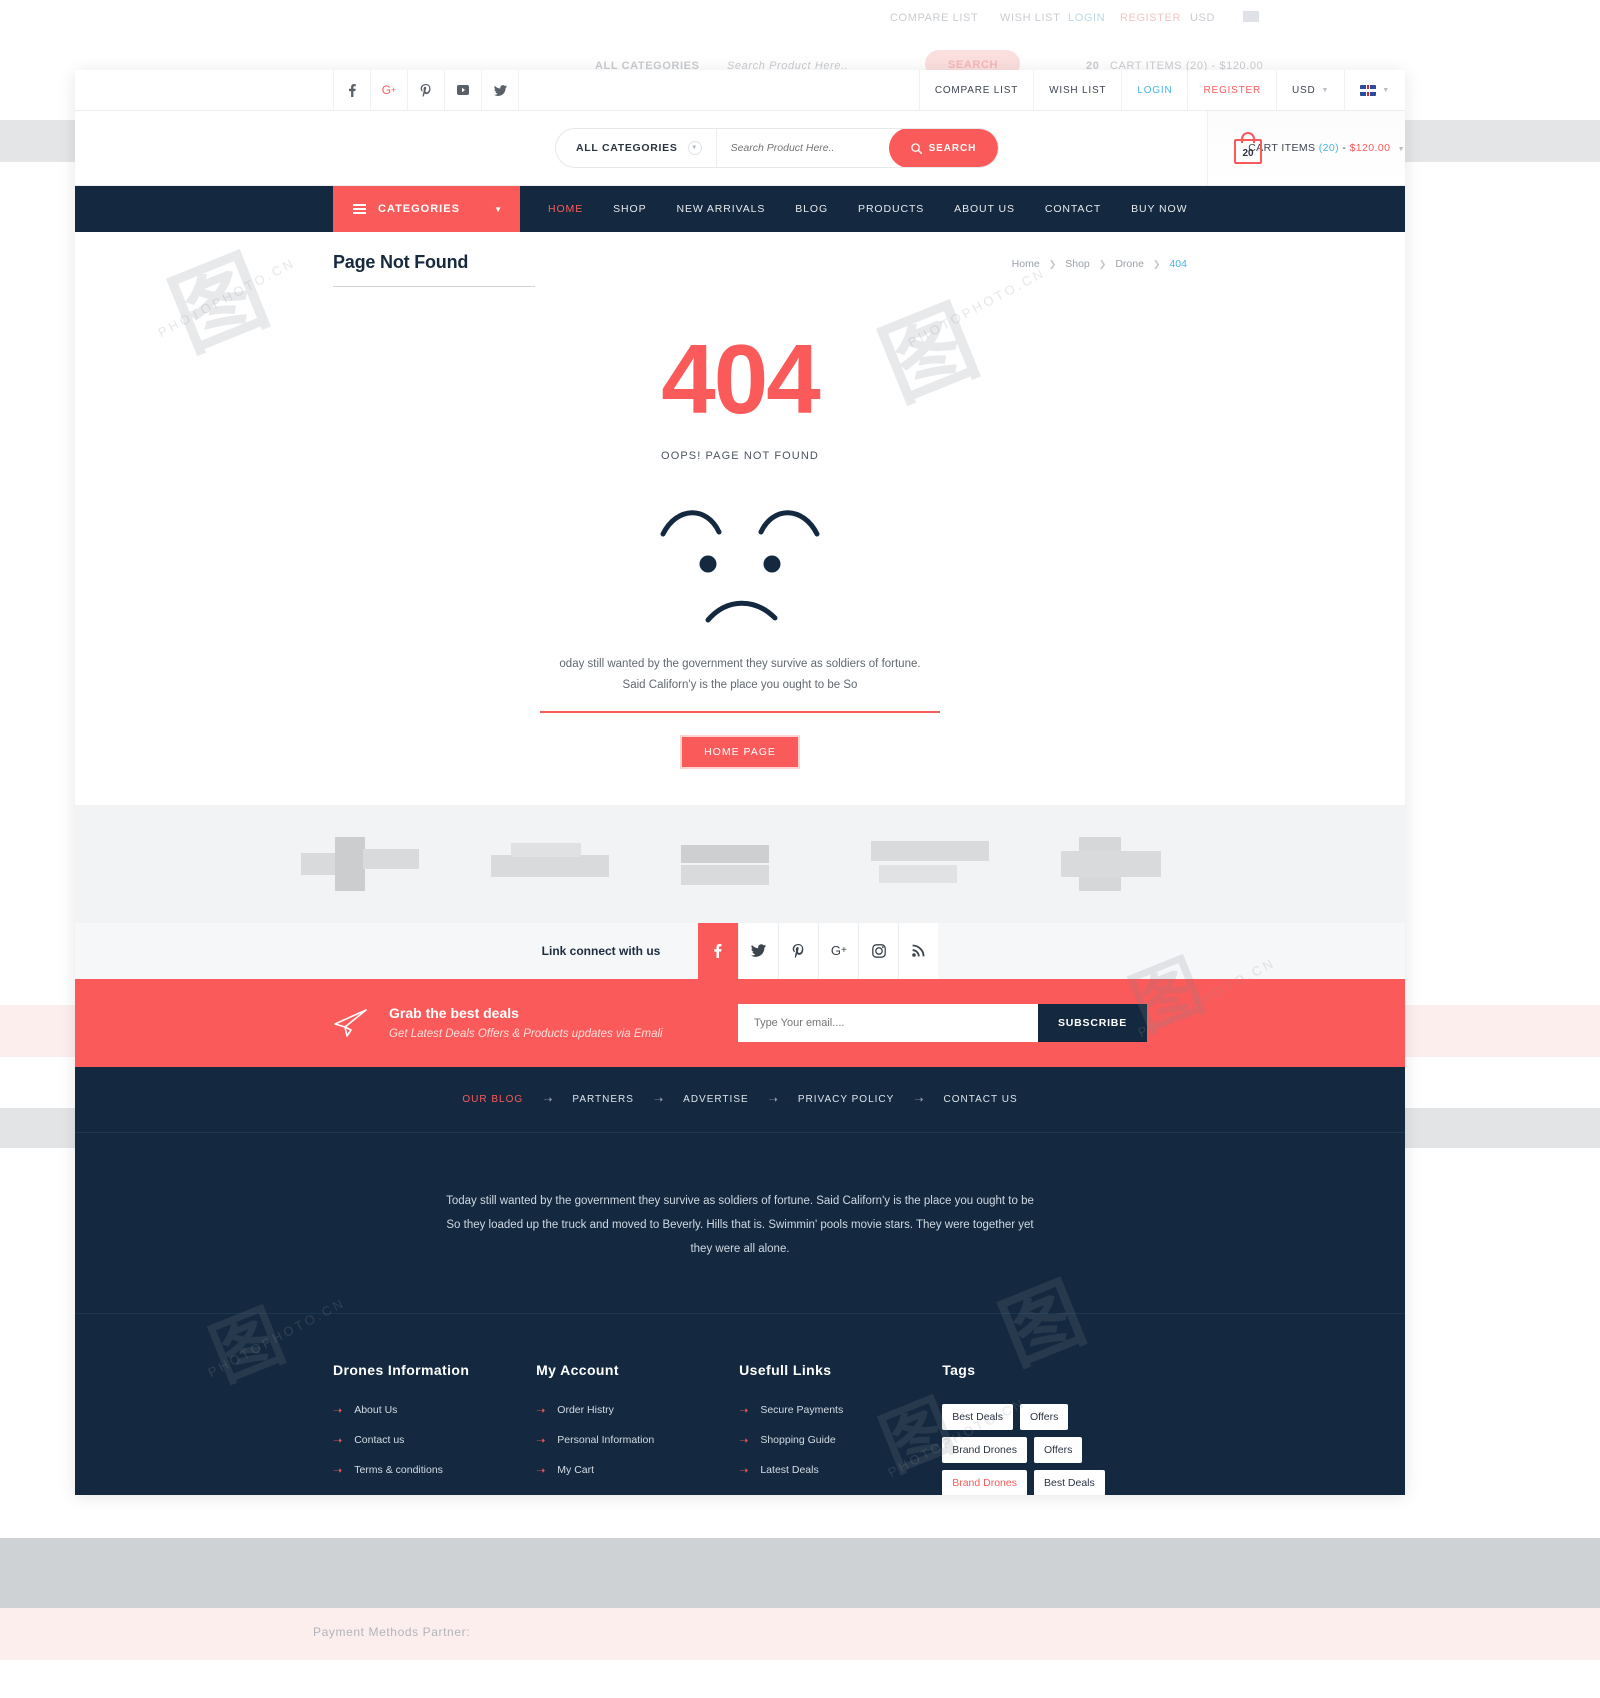 This screenshot has height=1698, width=1600. Describe the element at coordinates (840, 1494) in the screenshot. I see `footer-item-best-sellers: ➝ Best Sellers` at that location.